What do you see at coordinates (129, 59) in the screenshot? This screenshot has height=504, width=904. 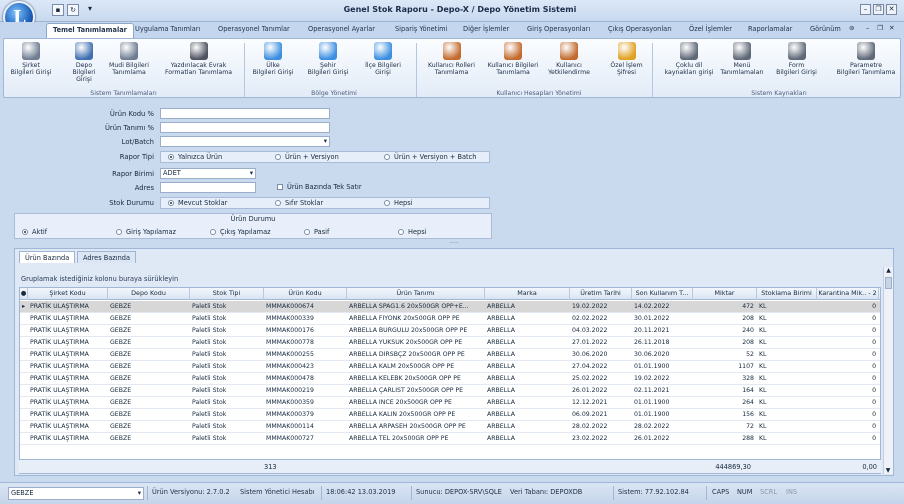 I see `ribbon-button-2: Mudi Bilgileri Tanımlama` at bounding box center [129, 59].